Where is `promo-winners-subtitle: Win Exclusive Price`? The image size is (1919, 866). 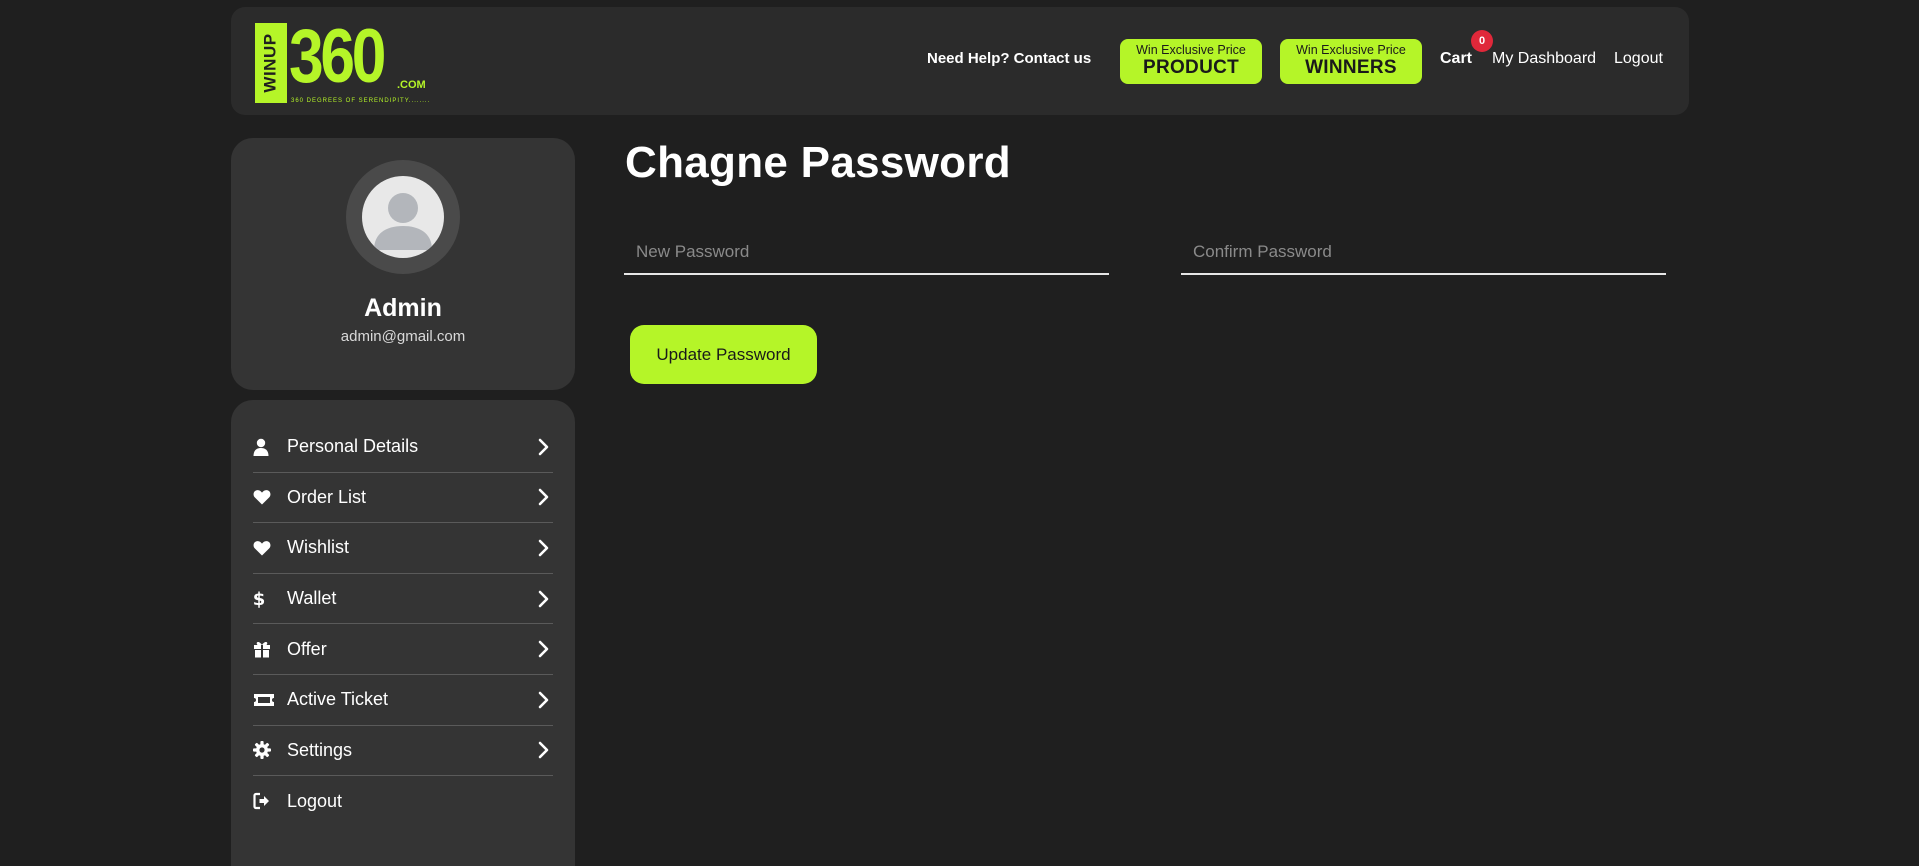 promo-winners-subtitle: Win Exclusive Price is located at coordinates (1351, 50).